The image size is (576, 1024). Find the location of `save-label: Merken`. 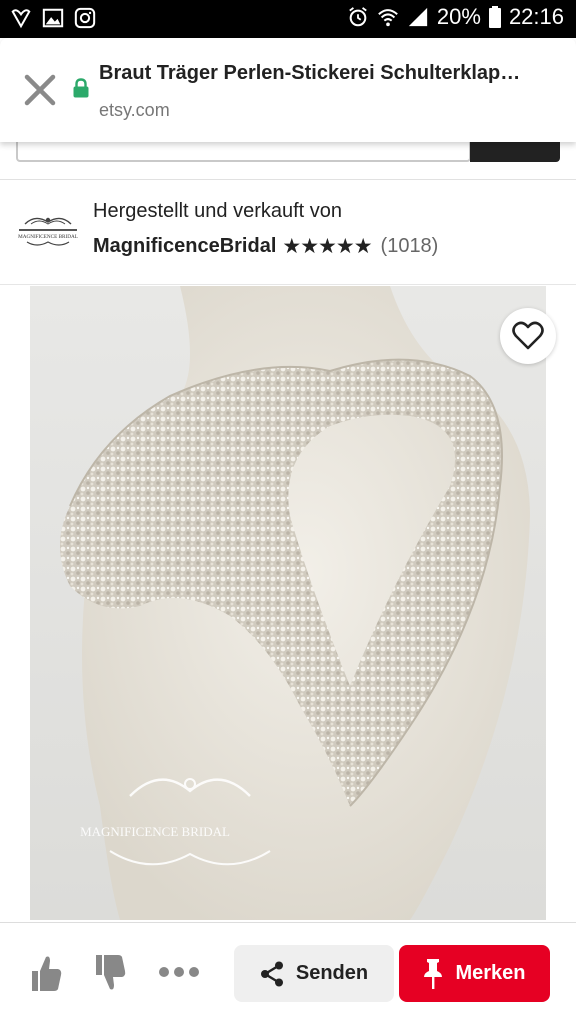

save-label: Merken is located at coordinates (490, 973).